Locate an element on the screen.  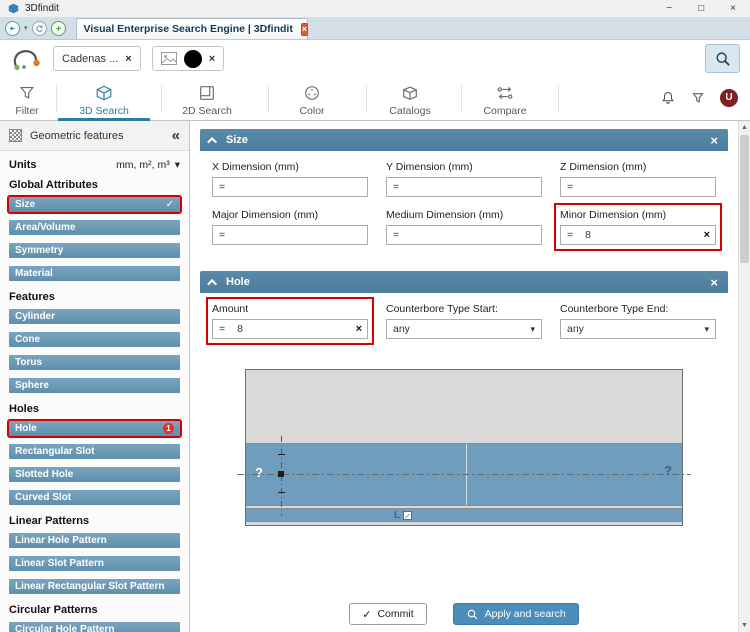
major-dimension-input: = is located at coordinates (290, 235).